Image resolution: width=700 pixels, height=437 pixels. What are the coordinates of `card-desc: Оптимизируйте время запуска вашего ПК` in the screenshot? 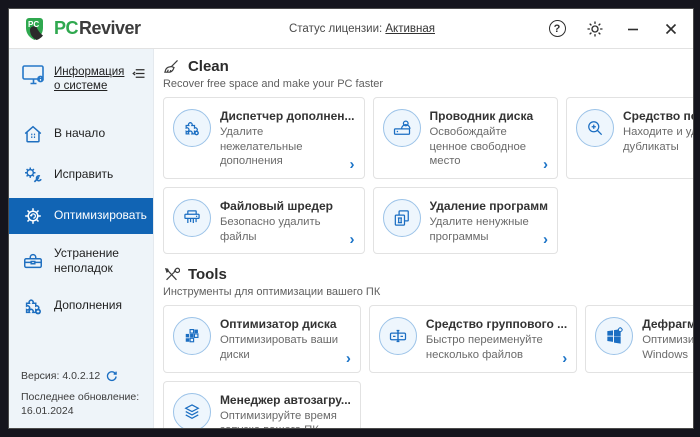 It's located at (278, 418).